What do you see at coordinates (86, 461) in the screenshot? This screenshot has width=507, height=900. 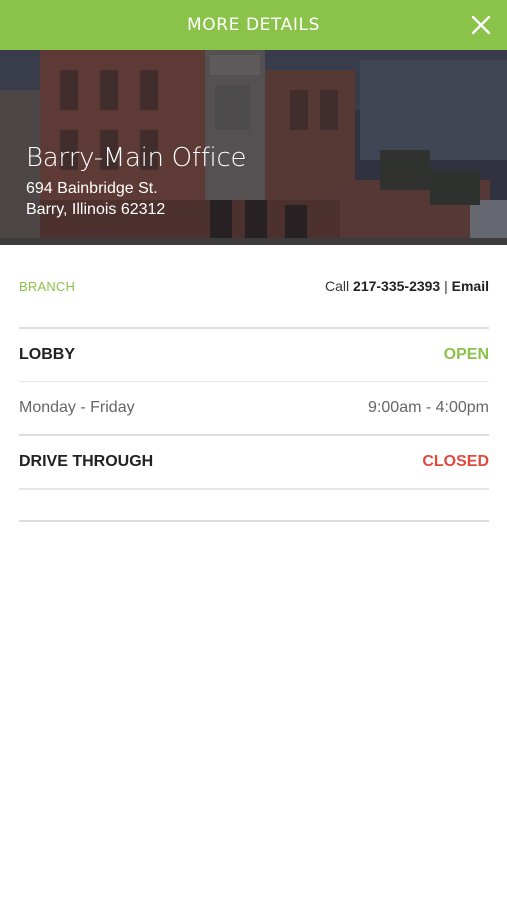 I see `drive-through-title: DRIVE THROUGH` at bounding box center [86, 461].